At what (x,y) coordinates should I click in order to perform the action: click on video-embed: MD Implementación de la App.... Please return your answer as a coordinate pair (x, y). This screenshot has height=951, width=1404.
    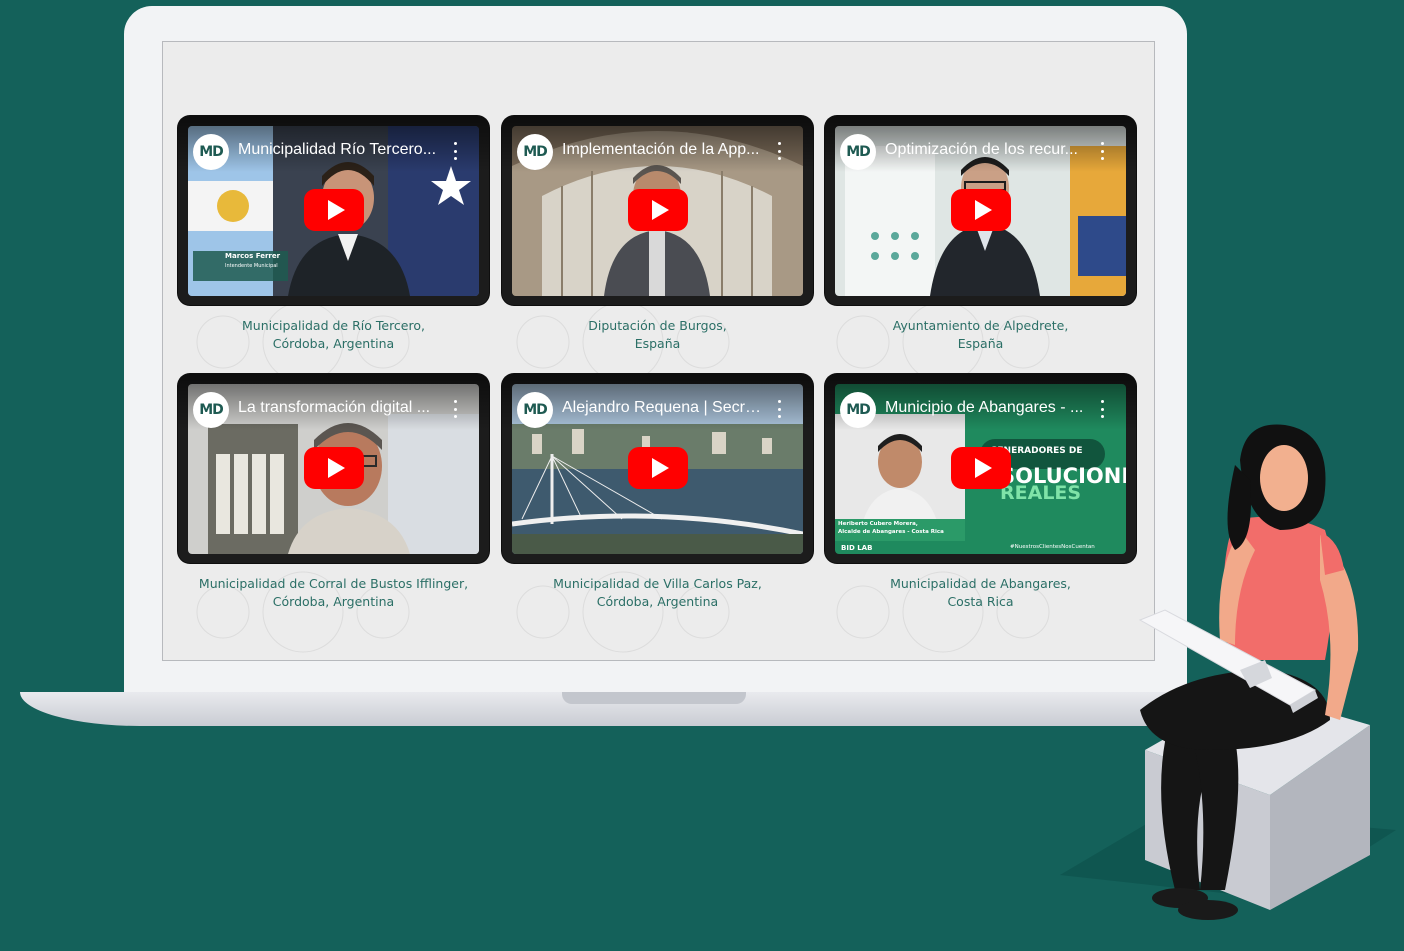
    Looking at the image, I should click on (657, 210).